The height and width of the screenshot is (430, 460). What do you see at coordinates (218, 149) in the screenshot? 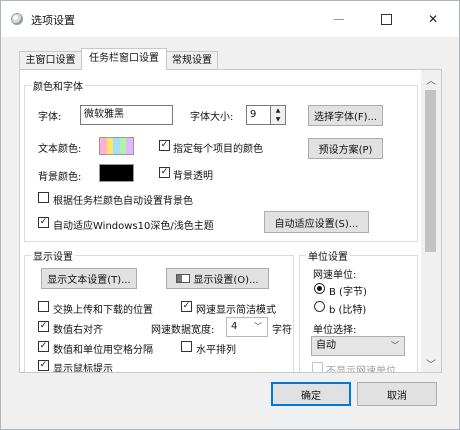
I see `specify-color-label: 指定每个项目的颜色` at bounding box center [218, 149].